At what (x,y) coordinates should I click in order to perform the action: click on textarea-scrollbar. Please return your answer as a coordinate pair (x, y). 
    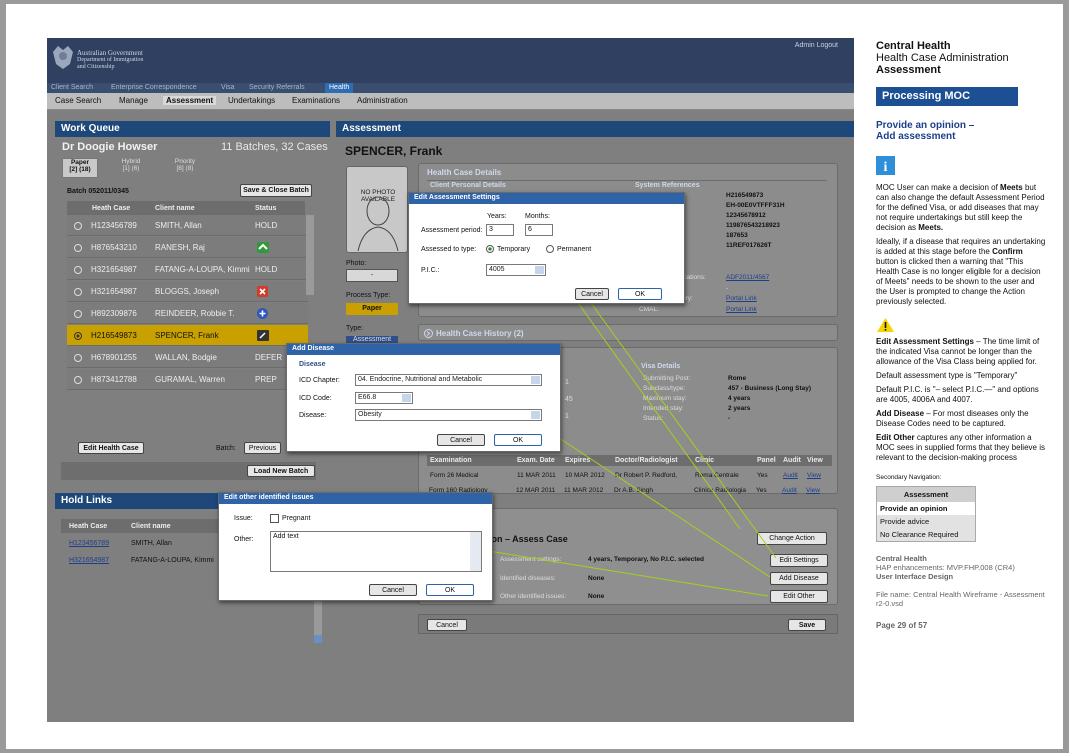
    Looking at the image, I should click on (475, 551).